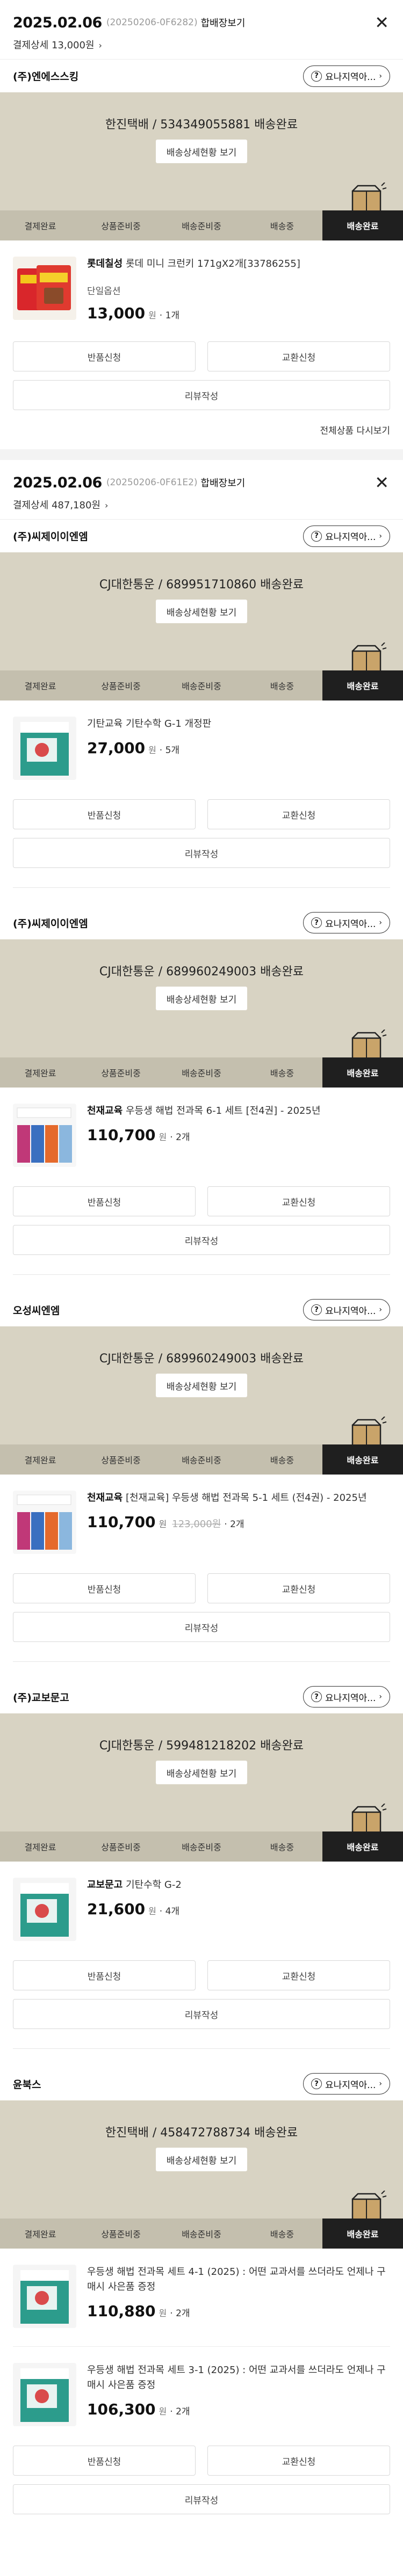  Describe the element at coordinates (380, 2083) in the screenshot. I see `chevron-right-icon: ›` at that location.